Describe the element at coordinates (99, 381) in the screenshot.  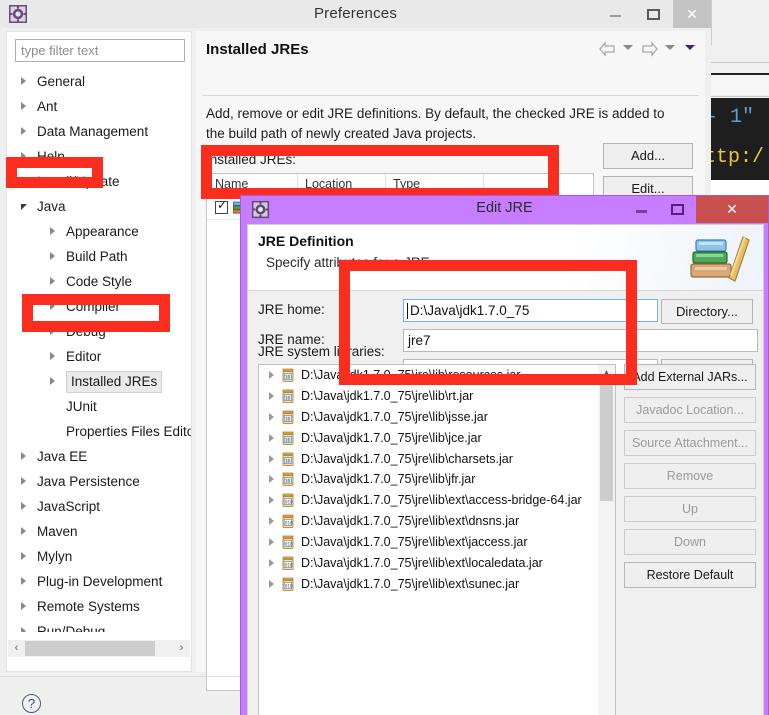
I see `sidebar-item-installed-jres: Installed JREs` at that location.